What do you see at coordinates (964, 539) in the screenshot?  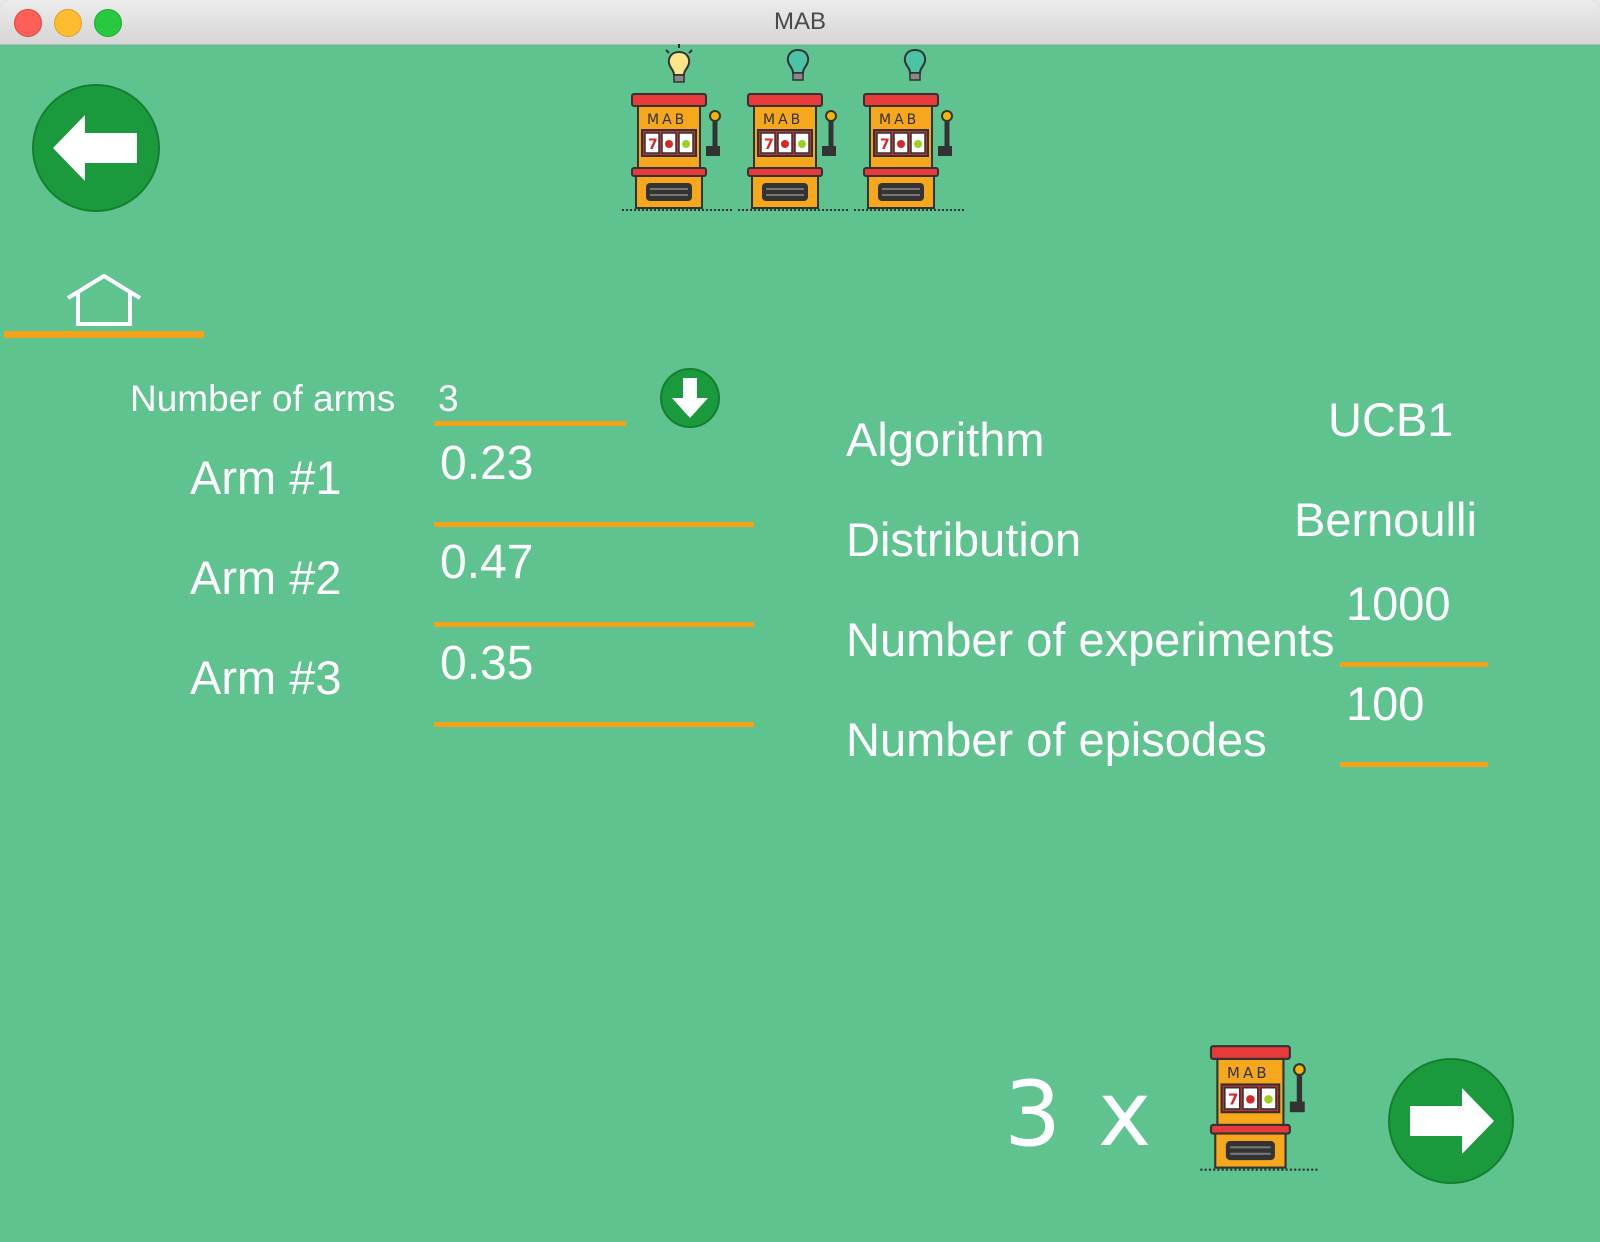 I see `distribution-label: Distribution` at bounding box center [964, 539].